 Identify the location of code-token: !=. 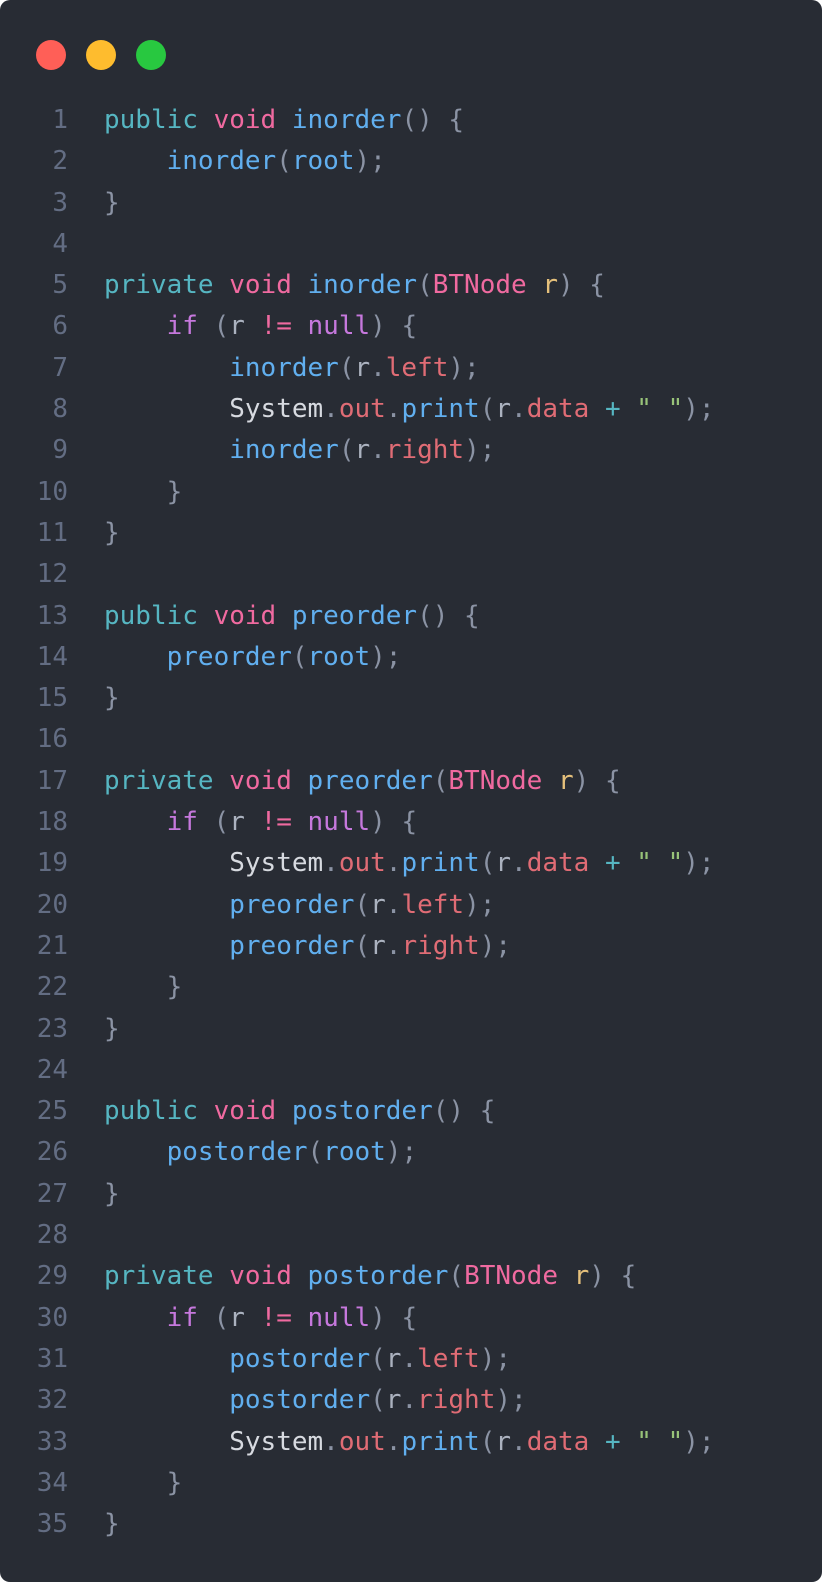
(276, 326).